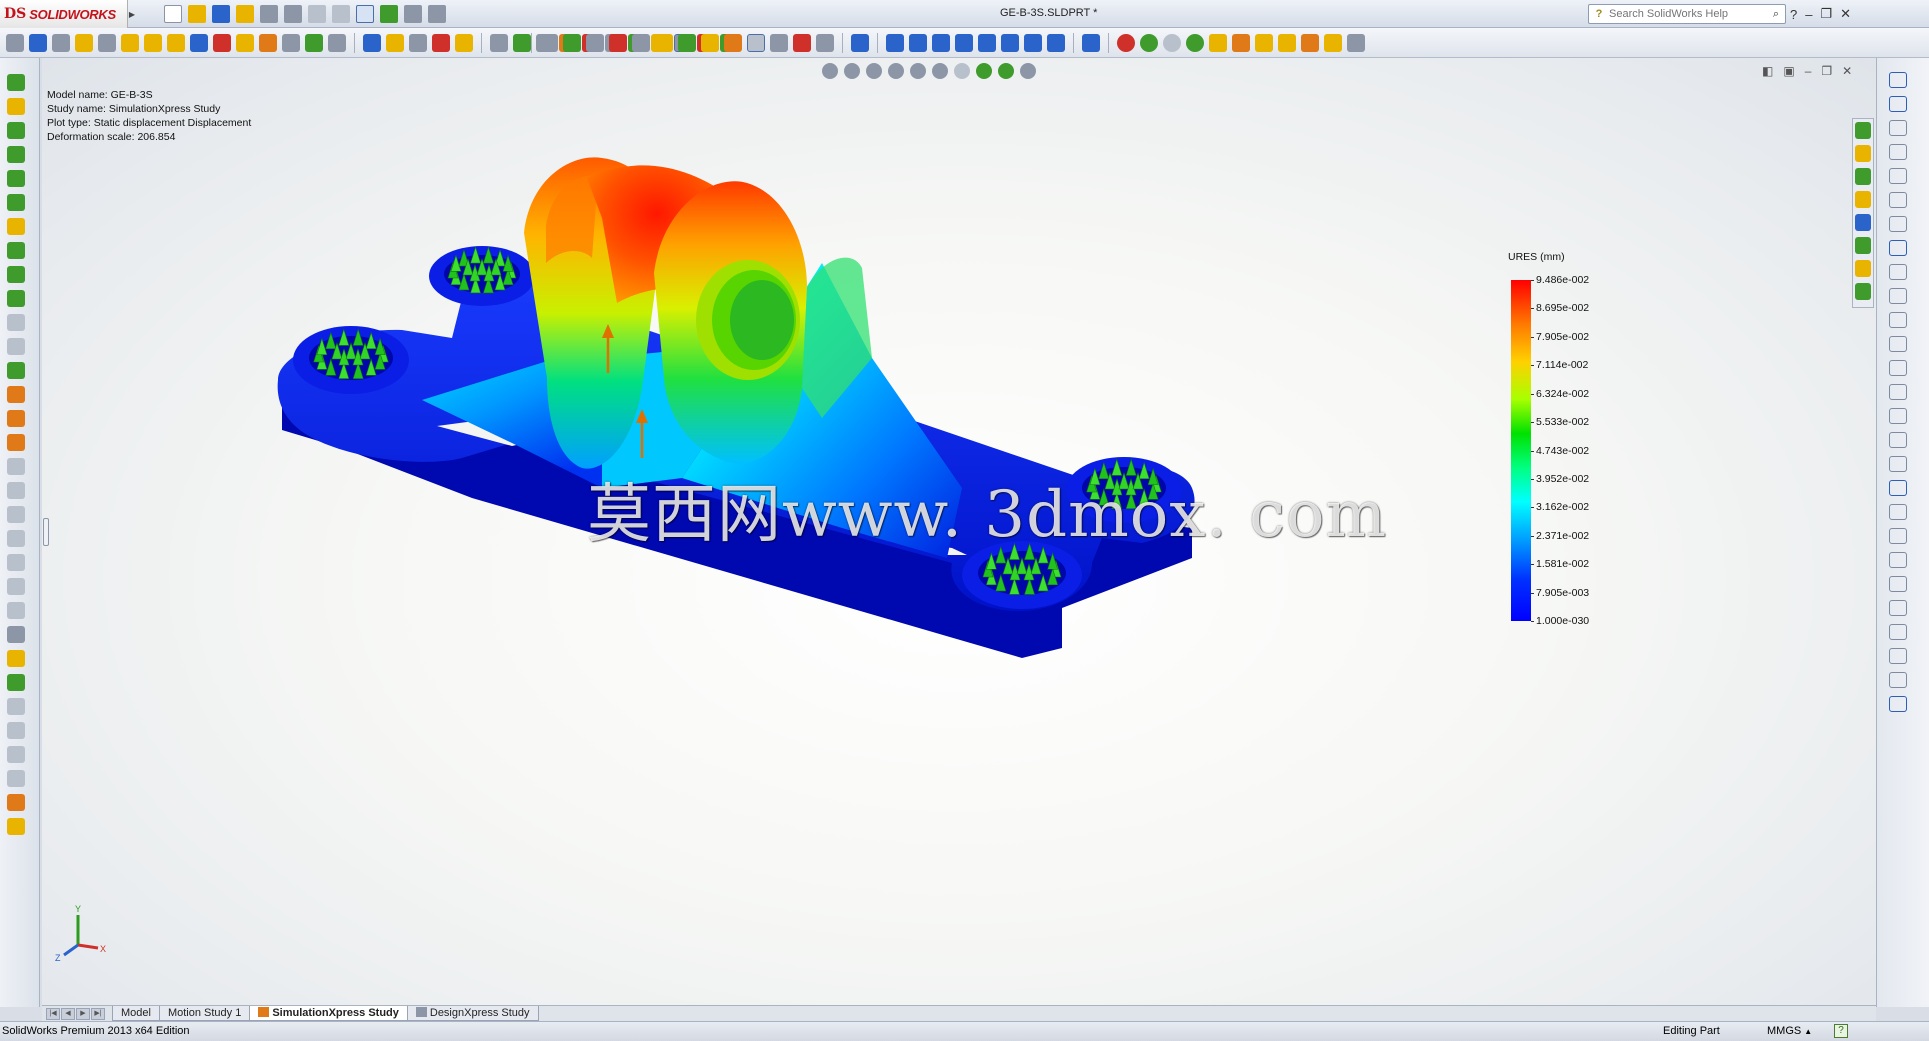  I want to click on solidworks-resources-icon, so click(1863, 130).